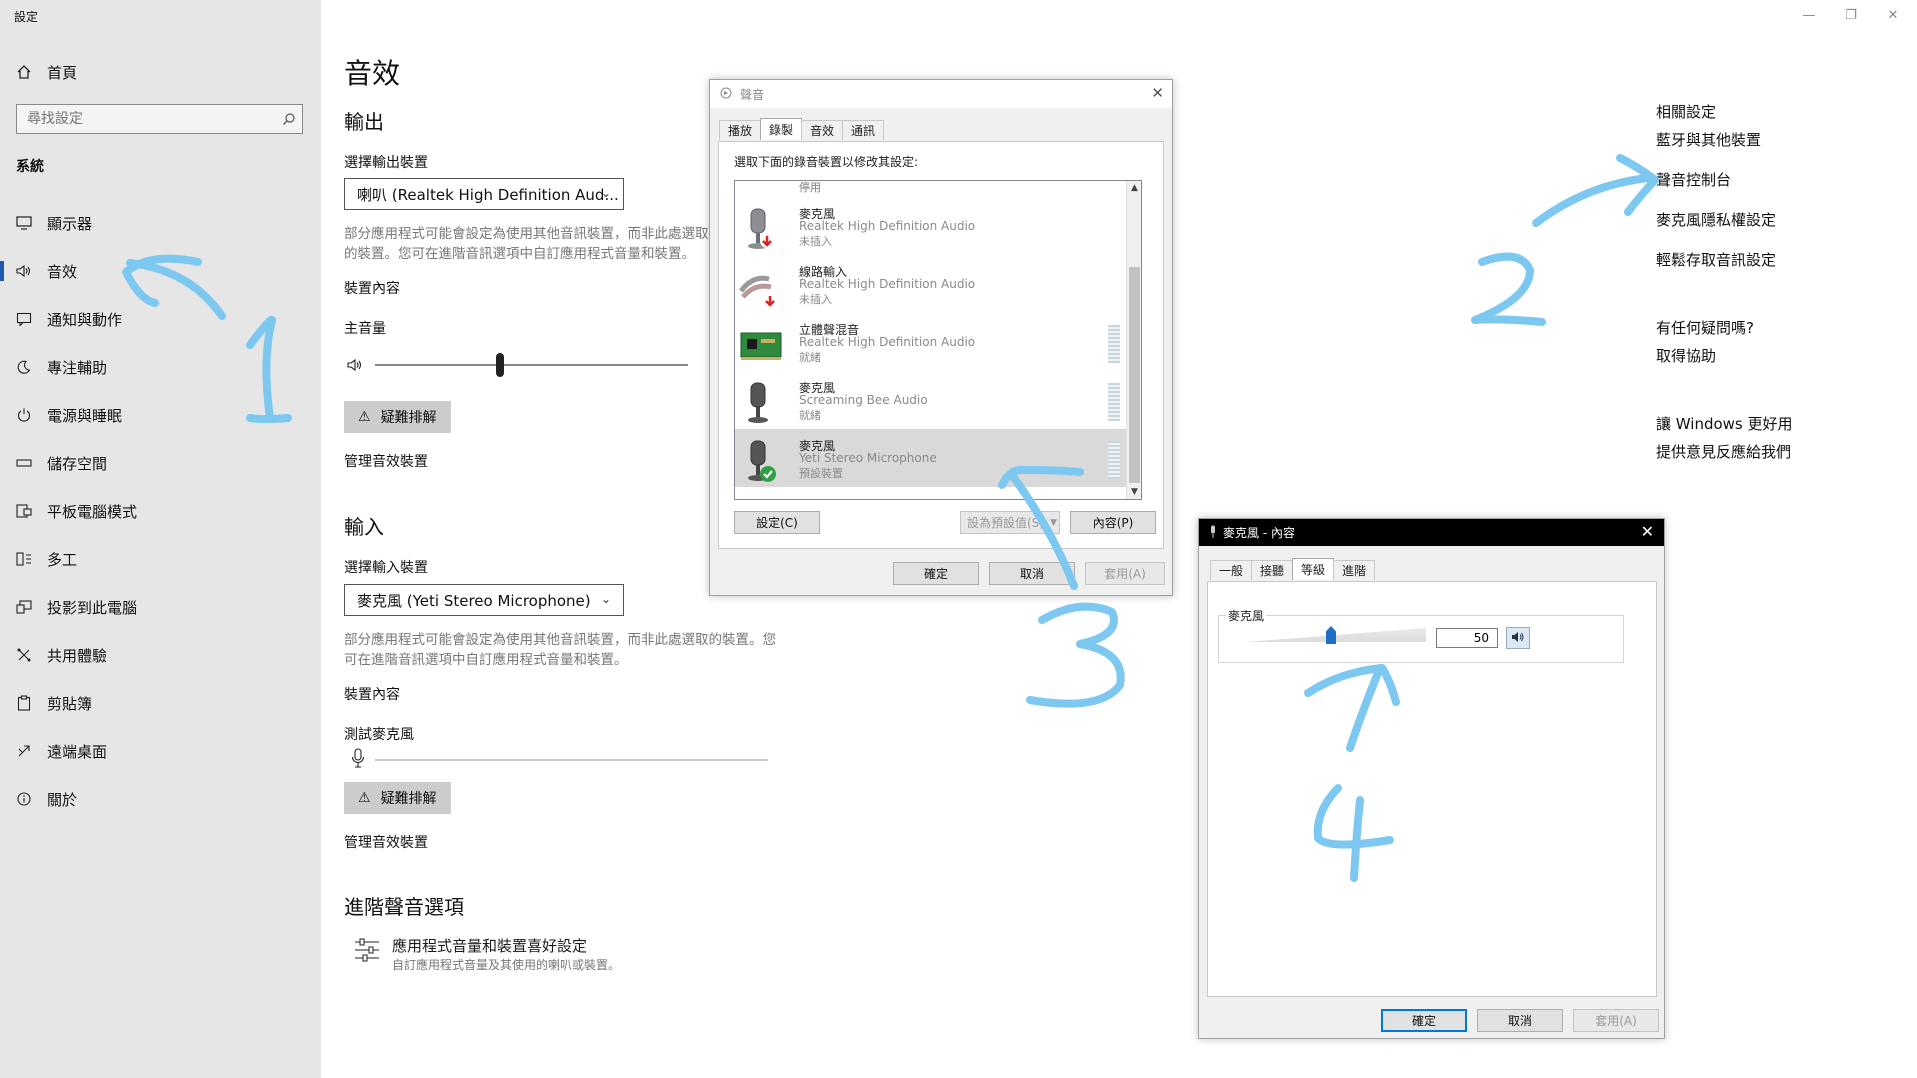  Describe the element at coordinates (160, 703) in the screenshot. I see `nav-item-clipboard: 剪貼簿` at that location.